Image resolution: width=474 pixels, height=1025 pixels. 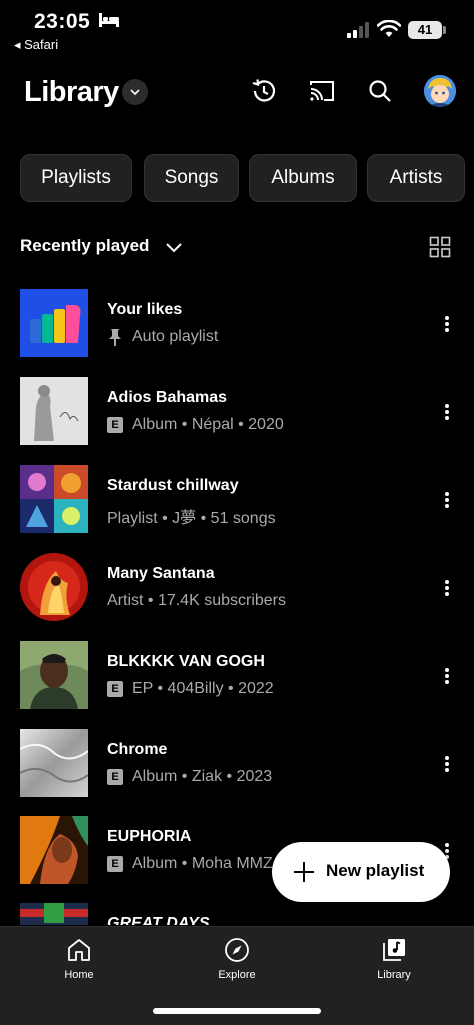 What do you see at coordinates (425, 30) in the screenshot?
I see `battery-level: 41` at bounding box center [425, 30].